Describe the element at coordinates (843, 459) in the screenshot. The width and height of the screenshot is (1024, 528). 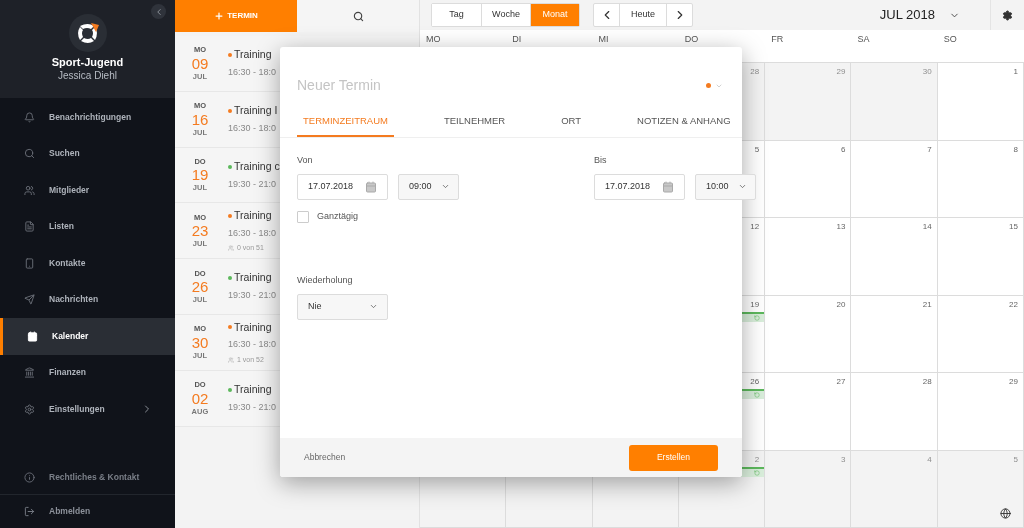
I see `day-number: 3` at that location.